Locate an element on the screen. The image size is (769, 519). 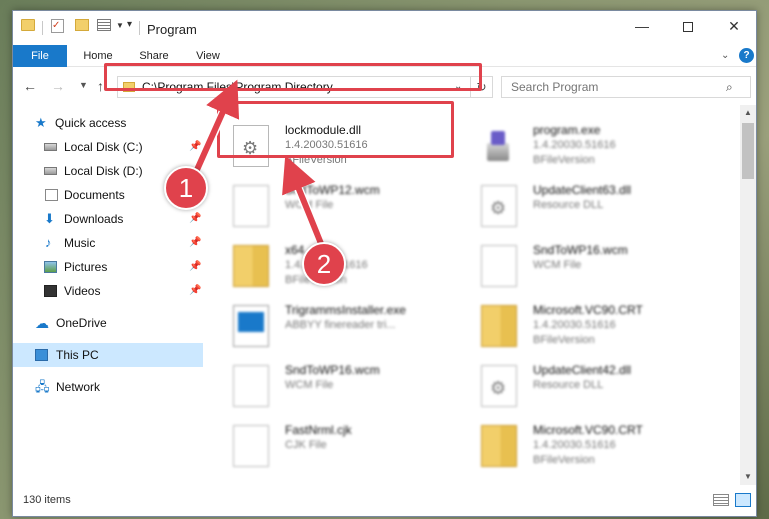
sidebar-item-quick-access: ★ Quick access is located at coordinates (108, 123).